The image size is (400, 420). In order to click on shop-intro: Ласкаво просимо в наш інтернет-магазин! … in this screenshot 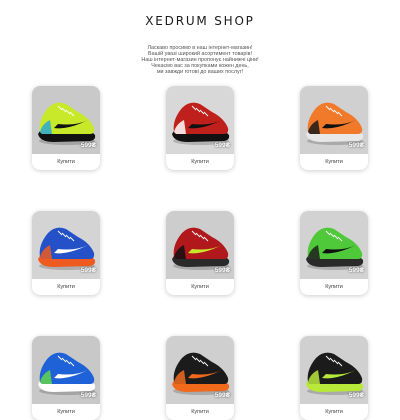, I will do `click(200, 60)`.